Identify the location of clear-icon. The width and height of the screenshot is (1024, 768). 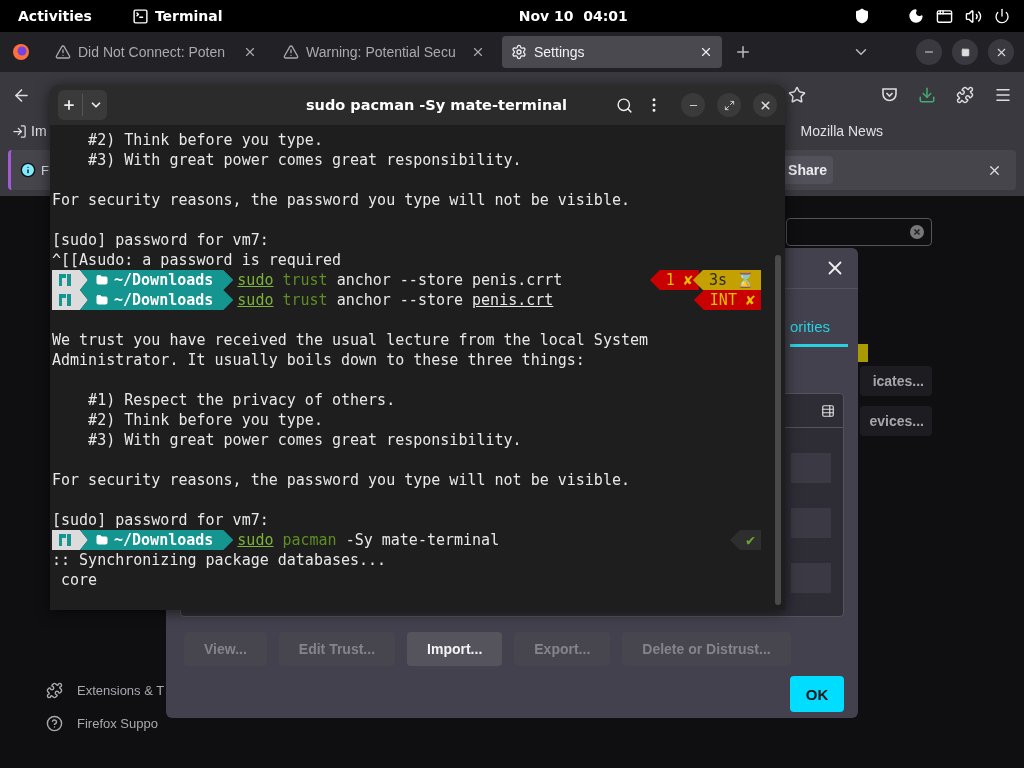
(917, 232).